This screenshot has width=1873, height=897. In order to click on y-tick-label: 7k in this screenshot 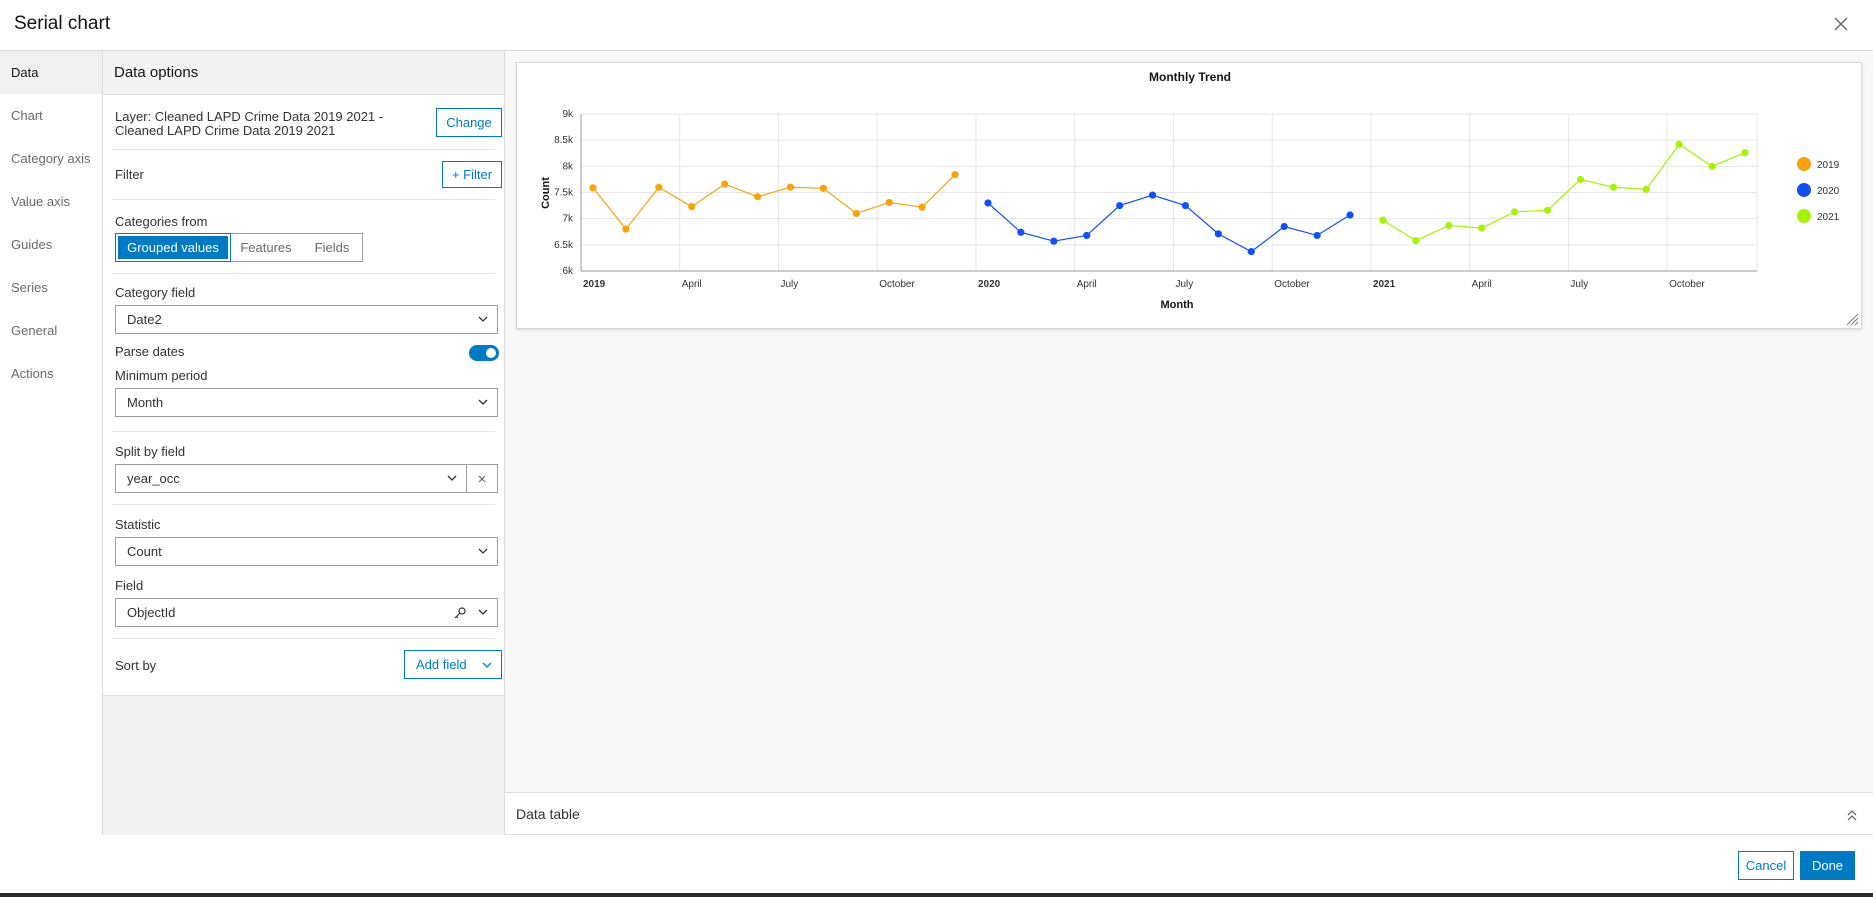, I will do `click(568, 219)`.